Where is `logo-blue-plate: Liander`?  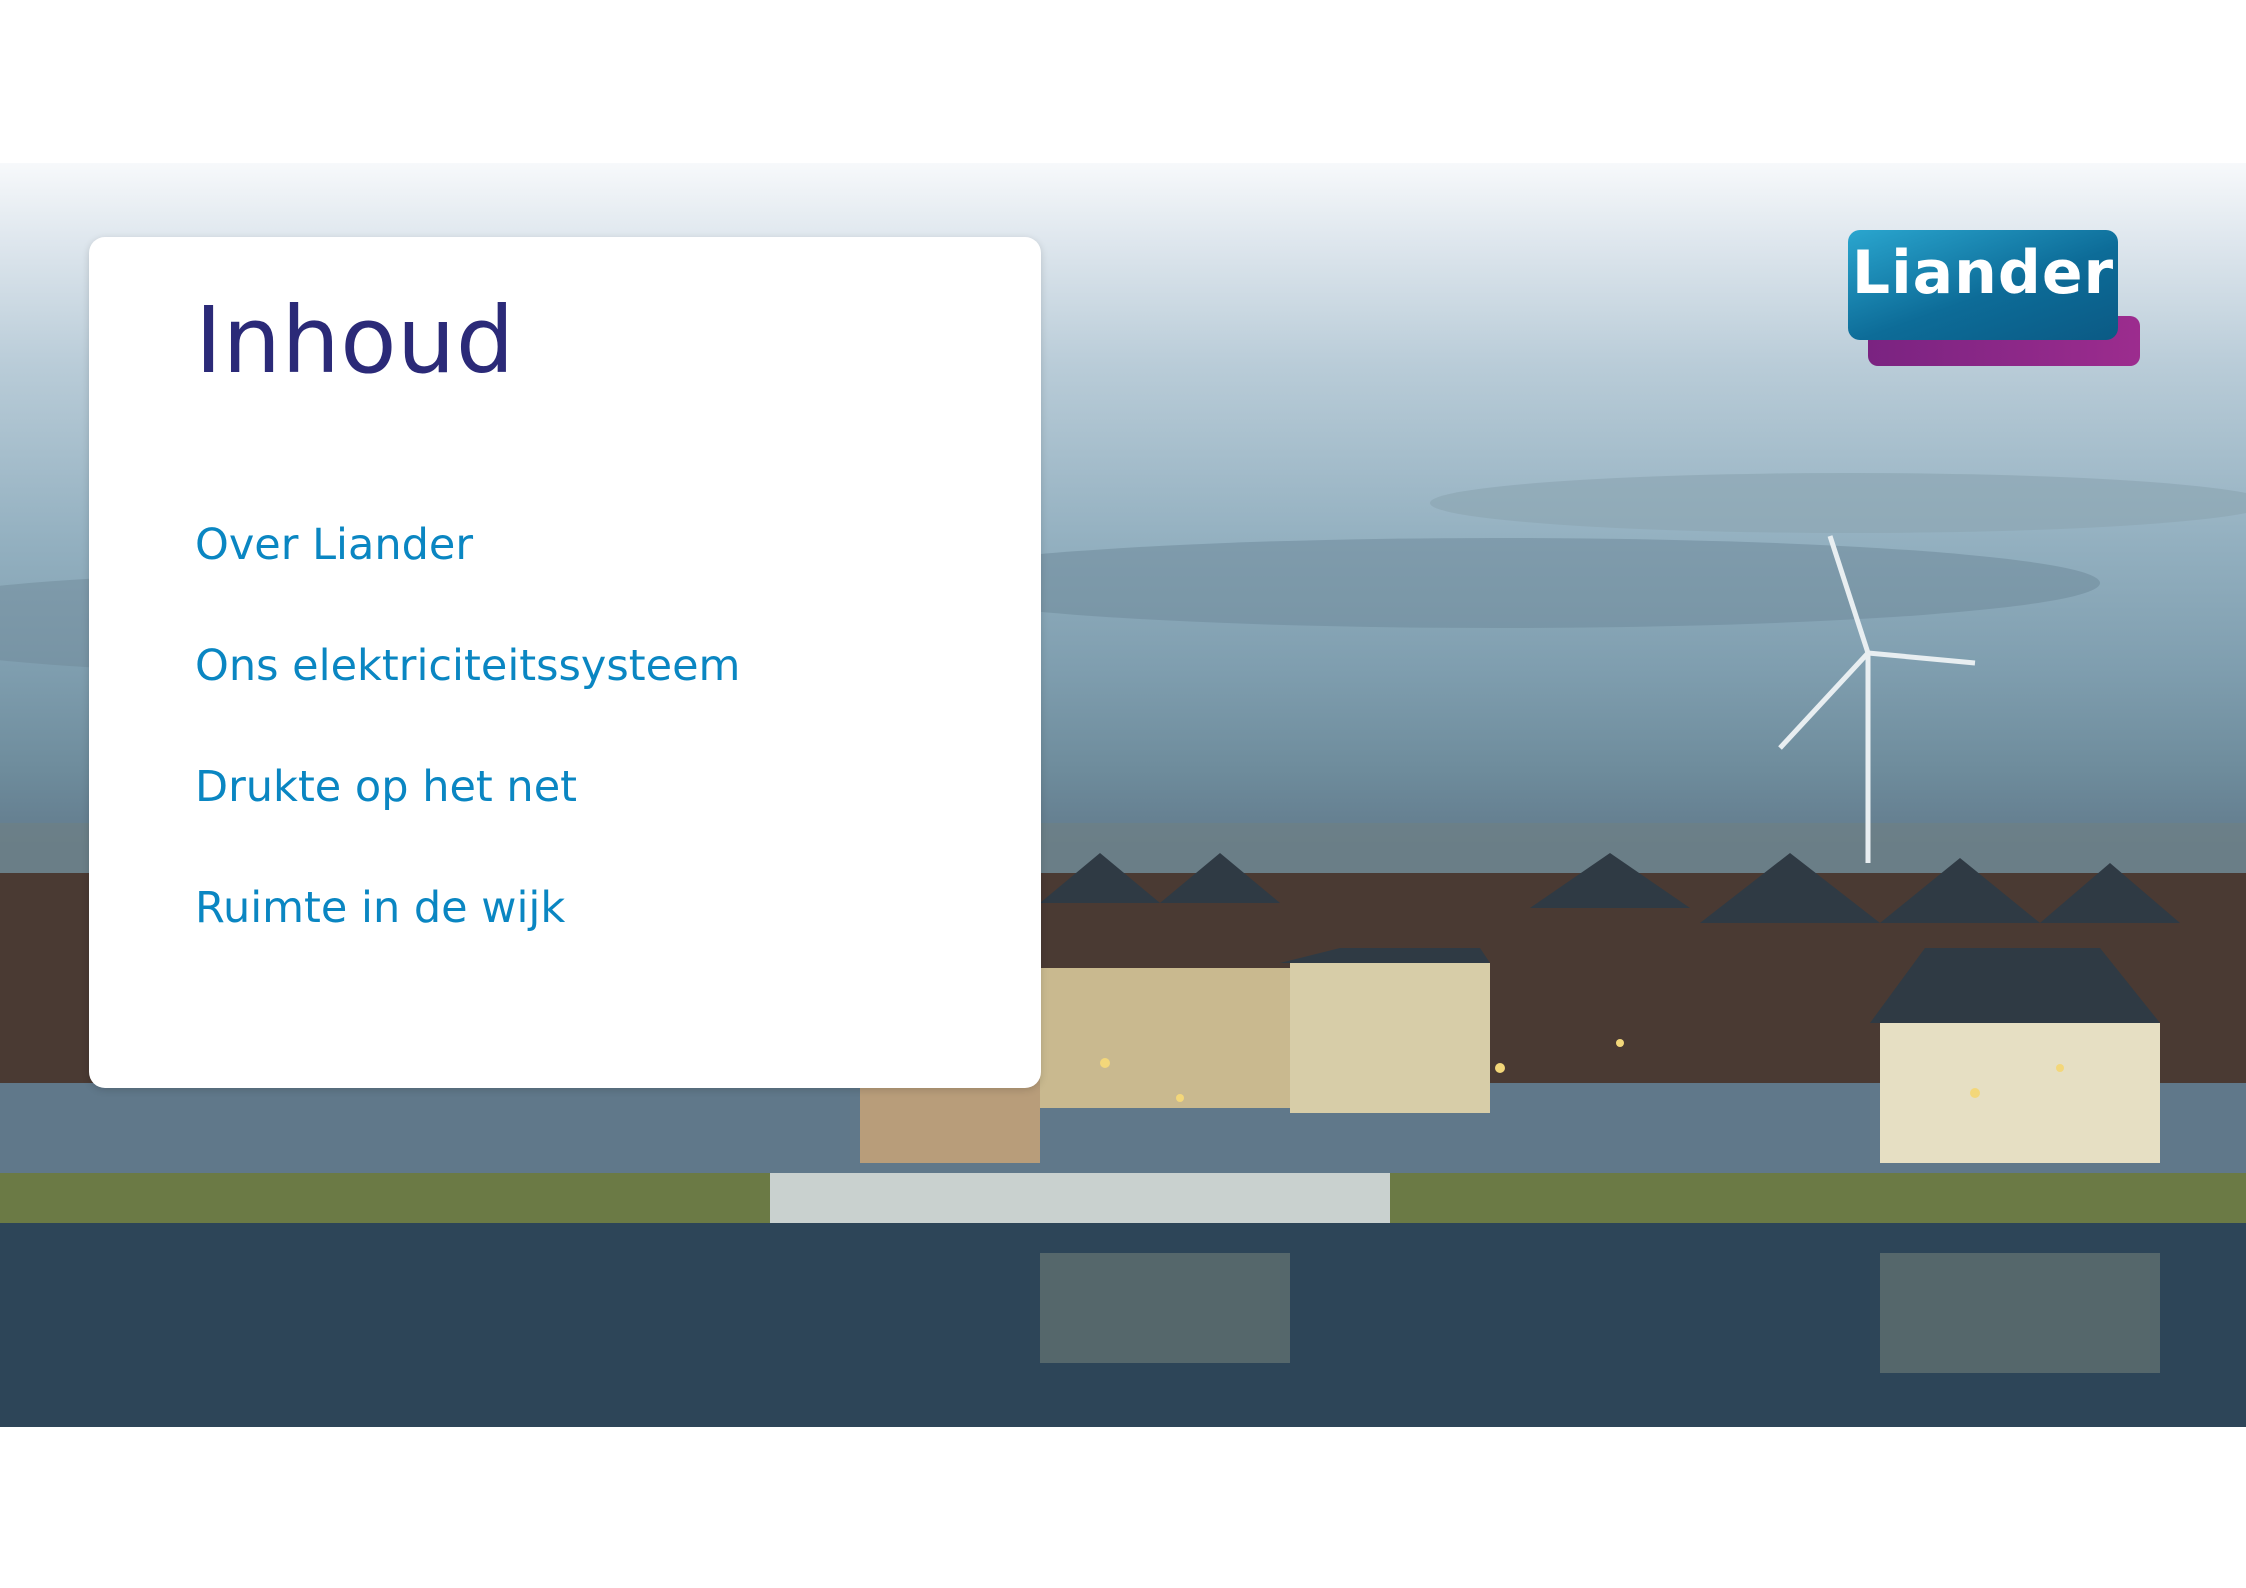 logo-blue-plate: Liander is located at coordinates (1983, 285).